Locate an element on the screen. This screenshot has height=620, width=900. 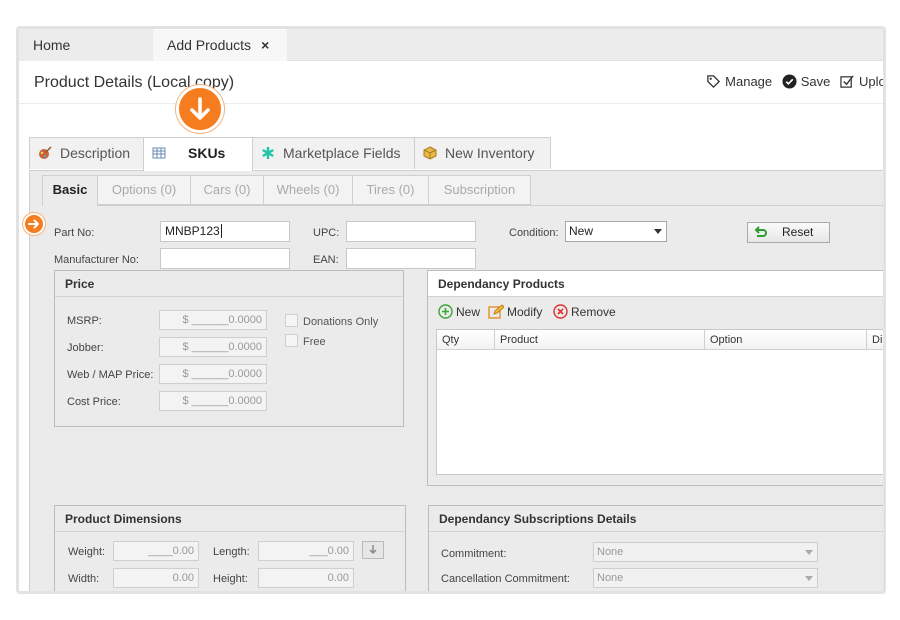
condition-label: Condition: is located at coordinates (534, 233).